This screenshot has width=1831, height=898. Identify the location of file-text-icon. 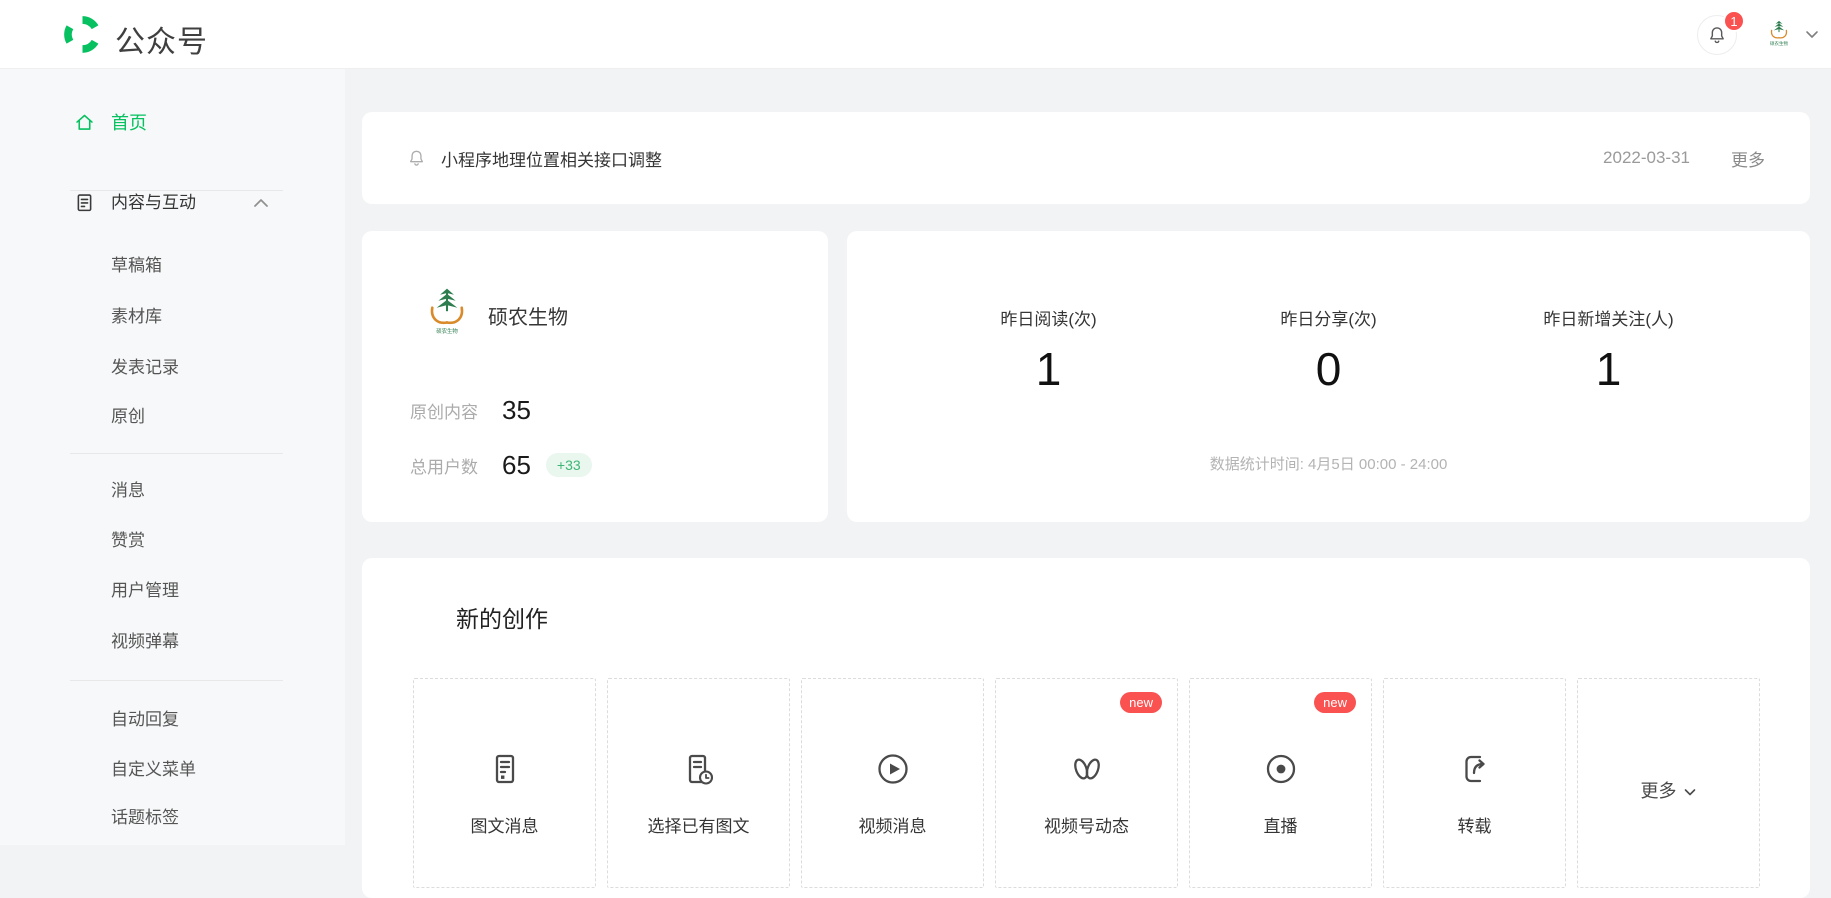
(84, 202).